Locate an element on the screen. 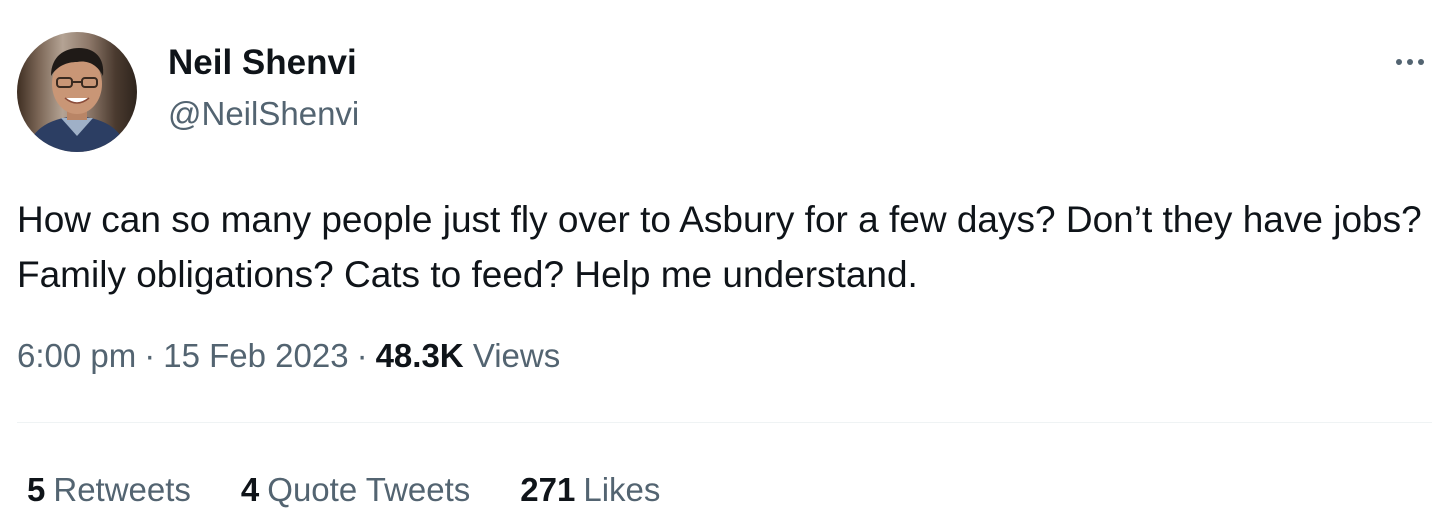 Image resolution: width=1447 pixels, height=527 pixels. tweet-meta: 6:00 pm · 15 Feb 2023 · 48.3K Views is located at coordinates (288, 356).